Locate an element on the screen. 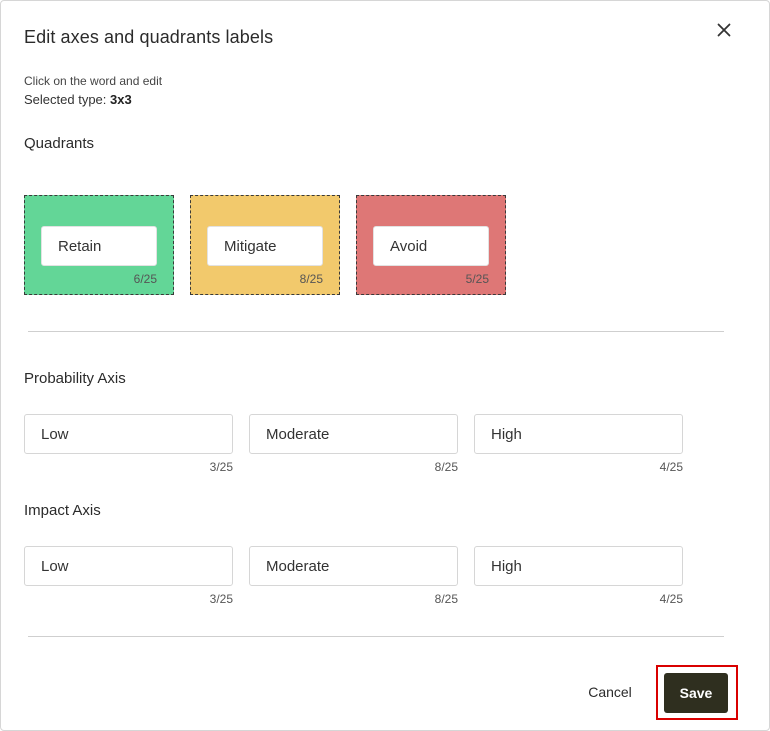 Image resolution: width=770 pixels, height=731 pixels. quadrant-count-mitigate: 8/25 is located at coordinates (311, 279).